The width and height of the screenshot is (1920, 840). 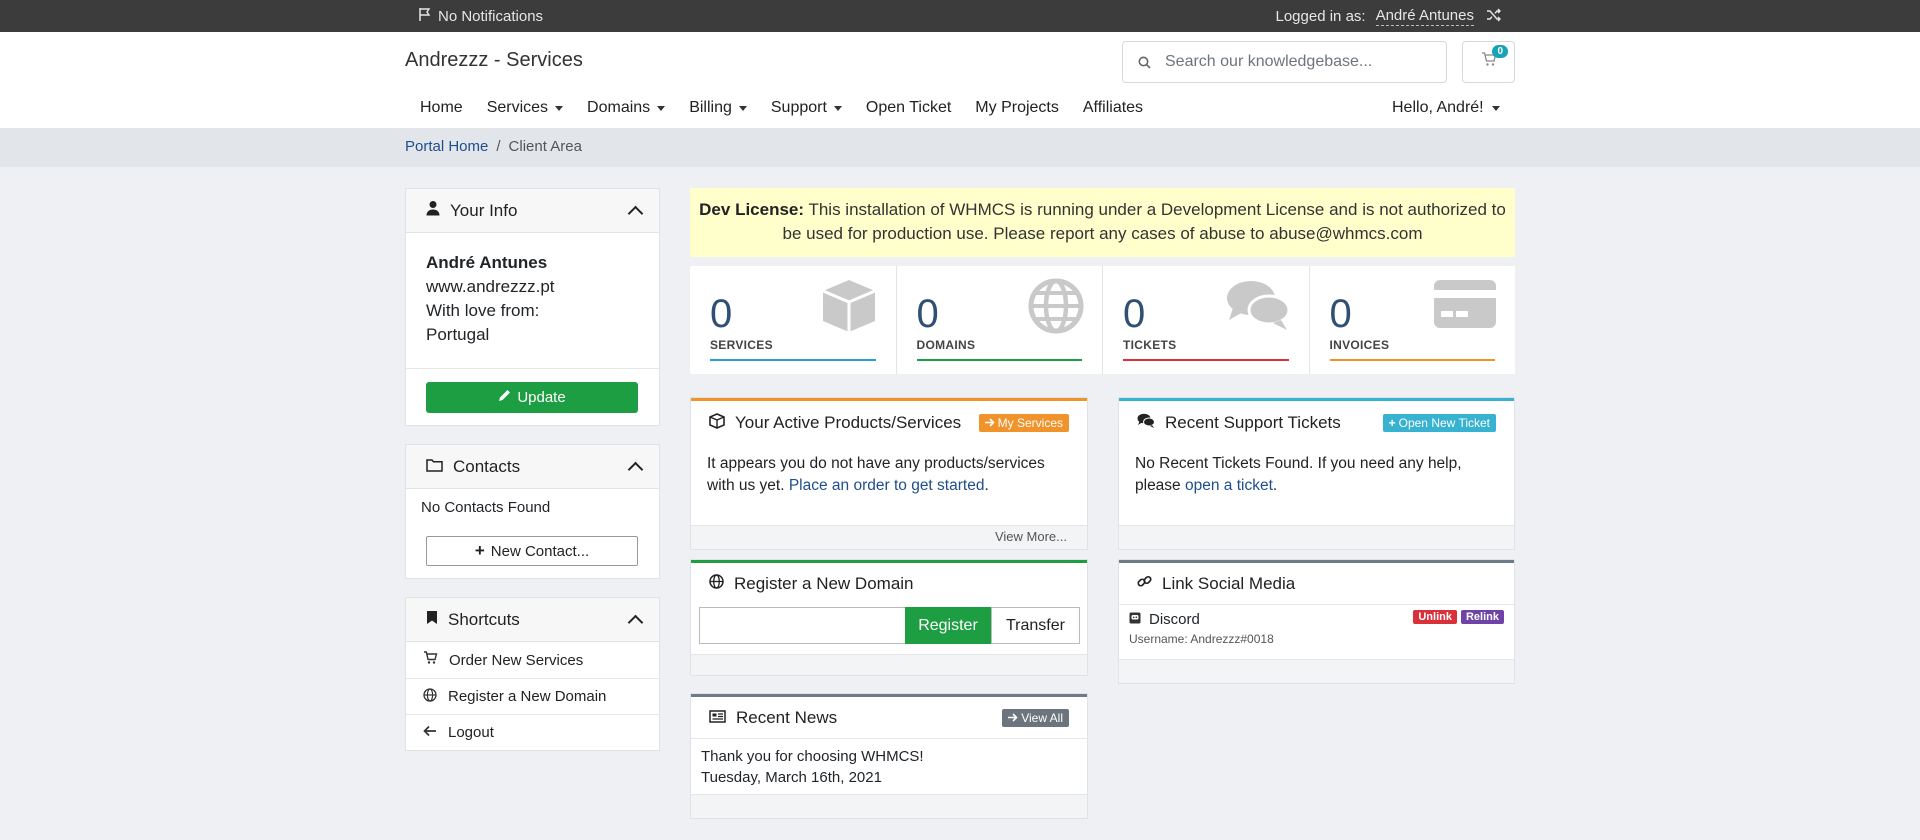 What do you see at coordinates (802, 625) in the screenshot?
I see `domain-search-input` at bounding box center [802, 625].